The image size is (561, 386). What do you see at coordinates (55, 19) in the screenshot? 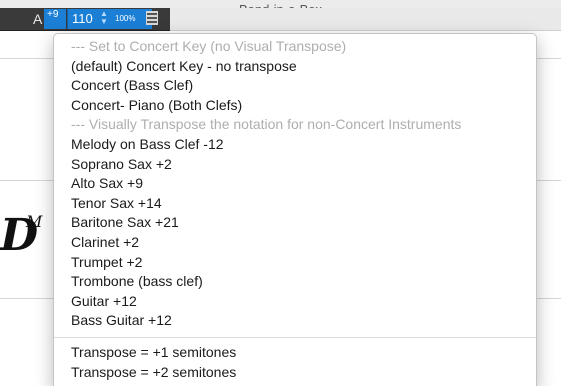
I see `transpose-badge: +9` at bounding box center [55, 19].